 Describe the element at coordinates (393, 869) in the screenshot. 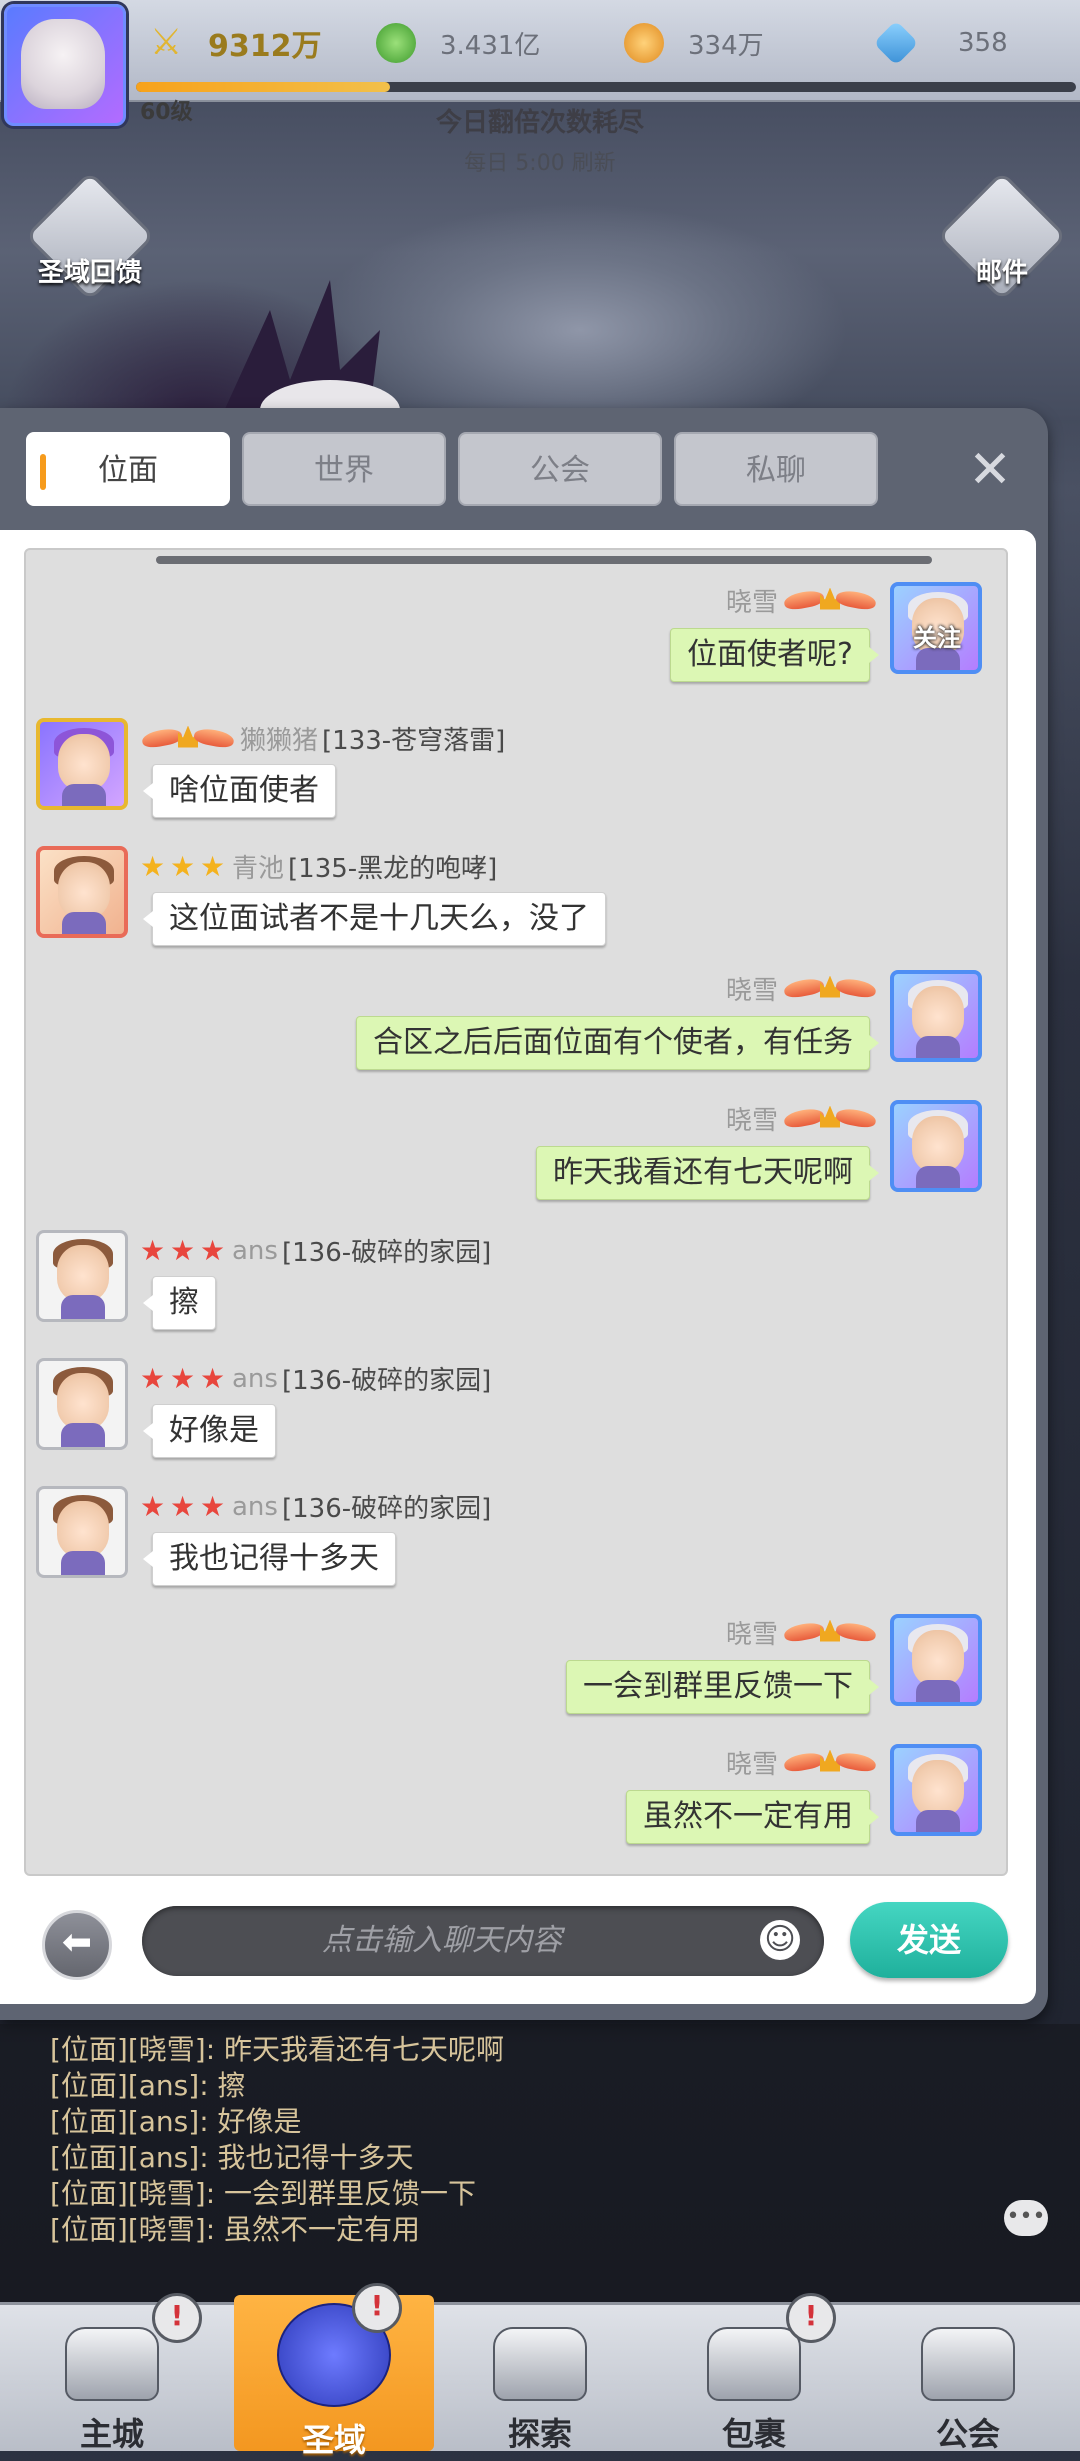

I see `server-tag: [135-黑龙的咆哮]` at that location.